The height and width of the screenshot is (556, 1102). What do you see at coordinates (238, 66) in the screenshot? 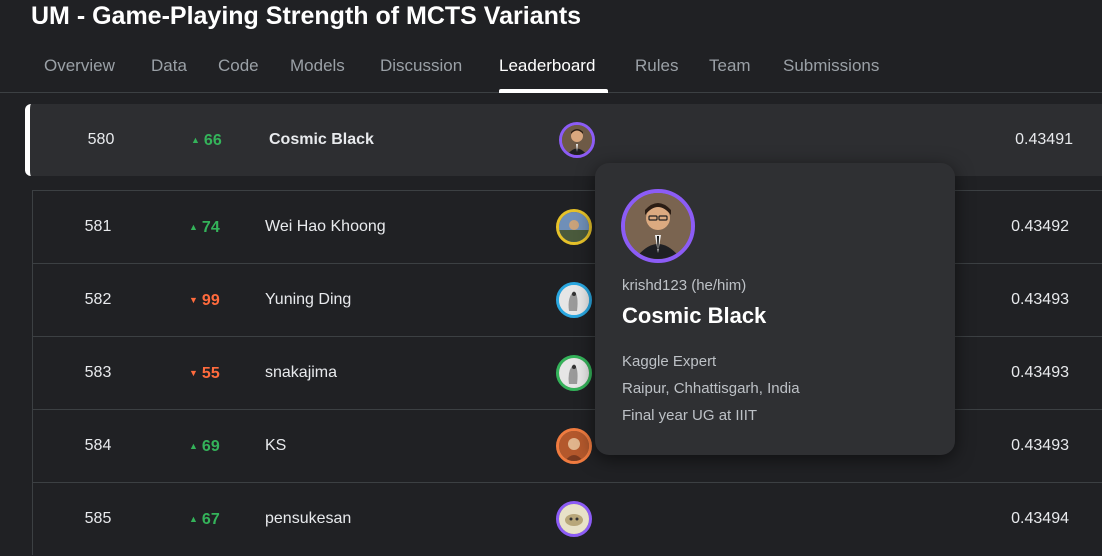
I see `tab-code: Code` at bounding box center [238, 66].